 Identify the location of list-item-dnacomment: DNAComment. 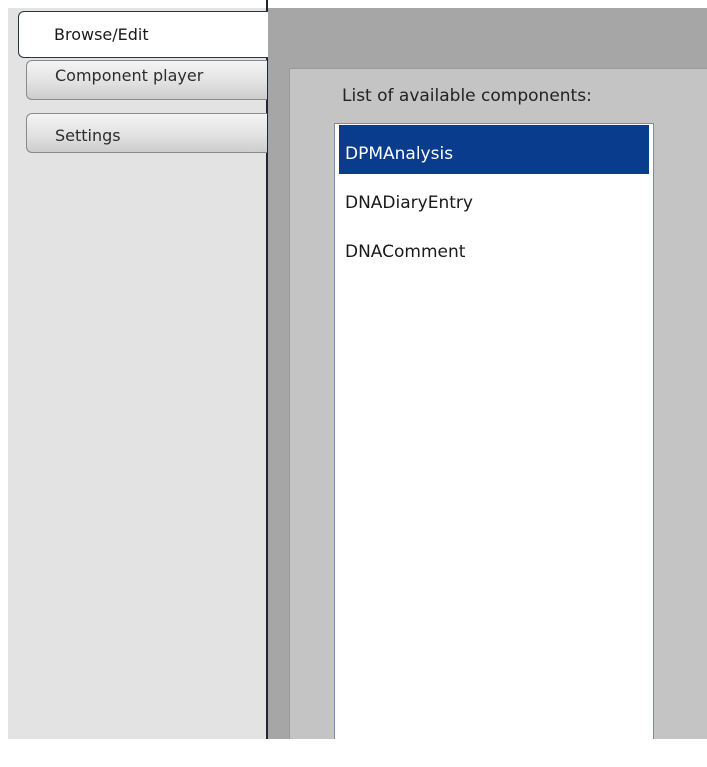
(494, 247).